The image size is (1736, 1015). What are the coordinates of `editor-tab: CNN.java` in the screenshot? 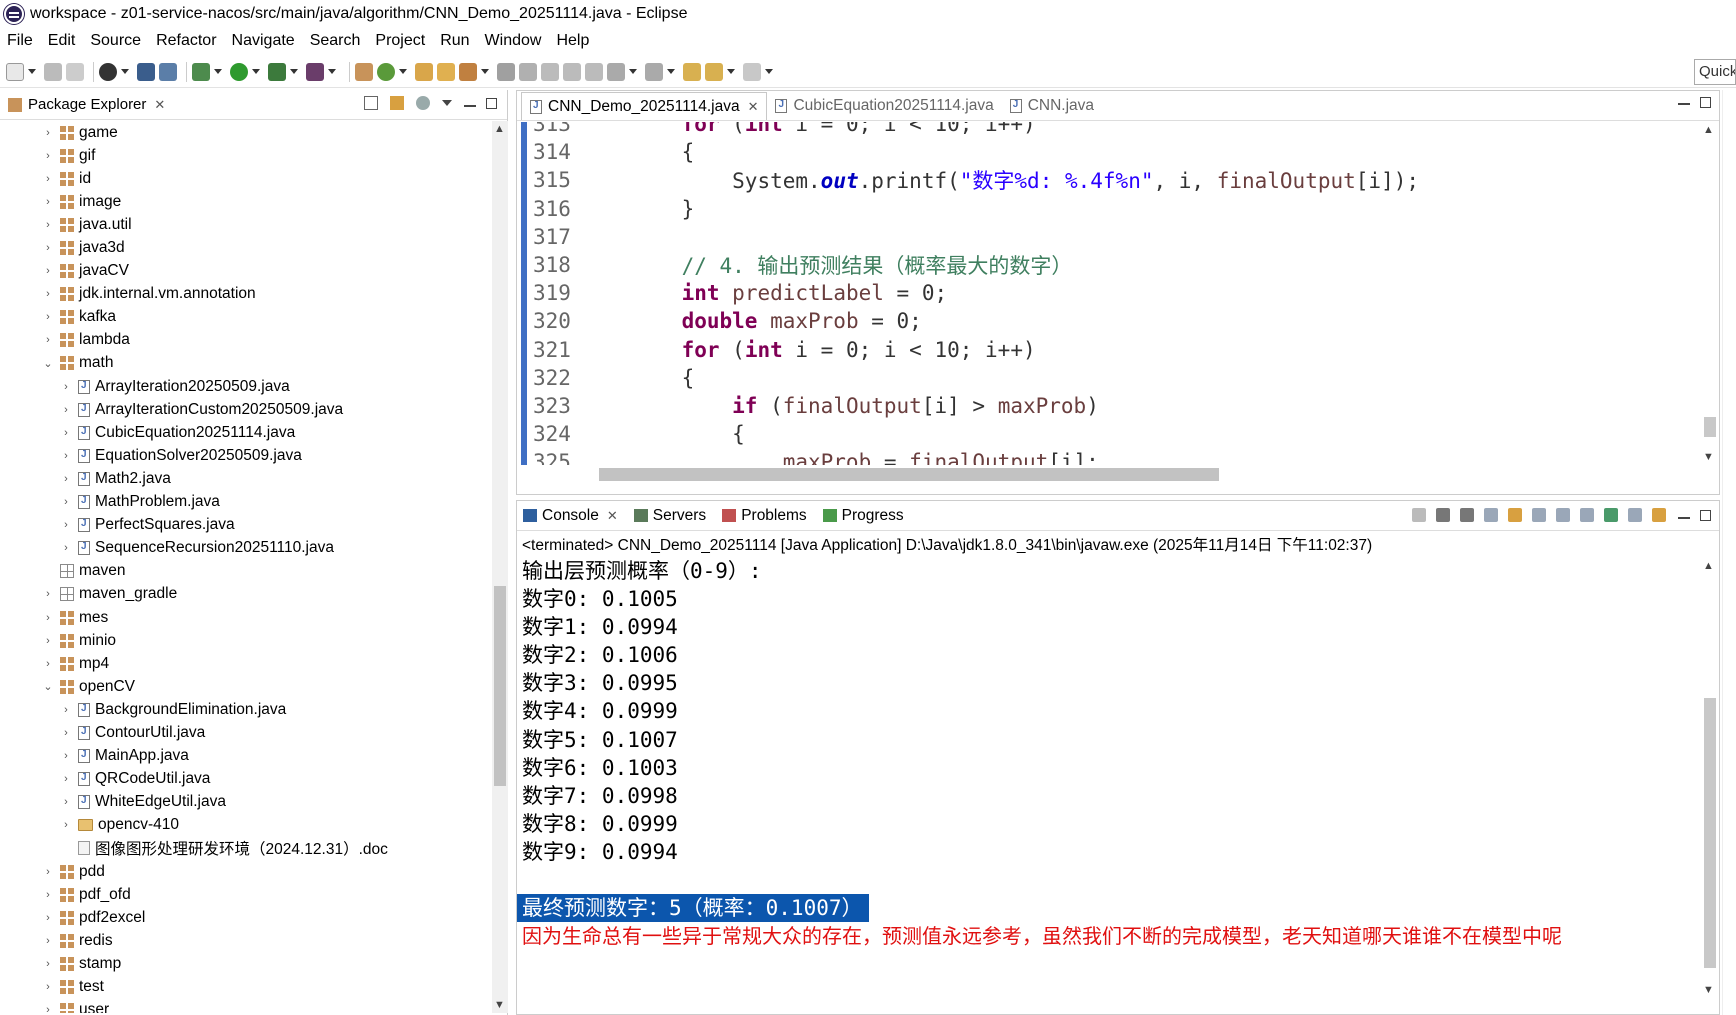 It's located at (1052, 106).